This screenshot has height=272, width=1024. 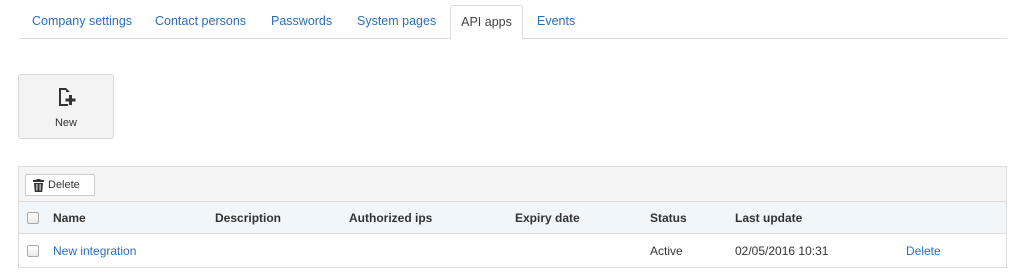 I want to click on column-header-description: Description, so click(x=248, y=217).